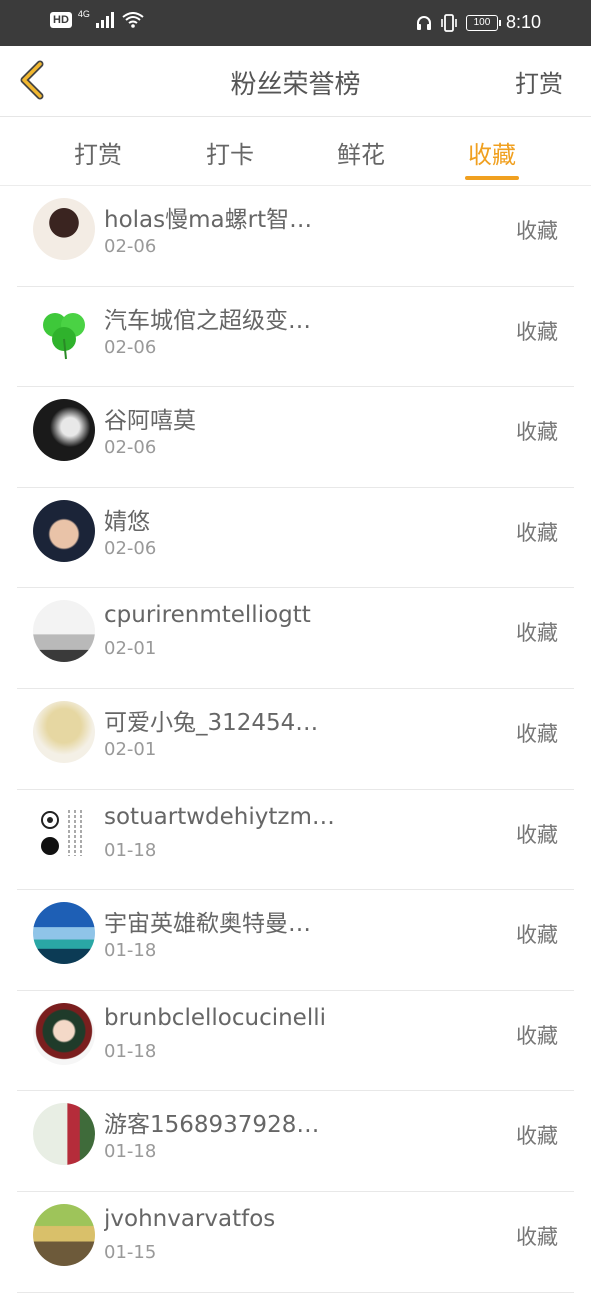 The height and width of the screenshot is (1293, 591). I want to click on user-name: brunbclellocucinelli, so click(215, 1017).